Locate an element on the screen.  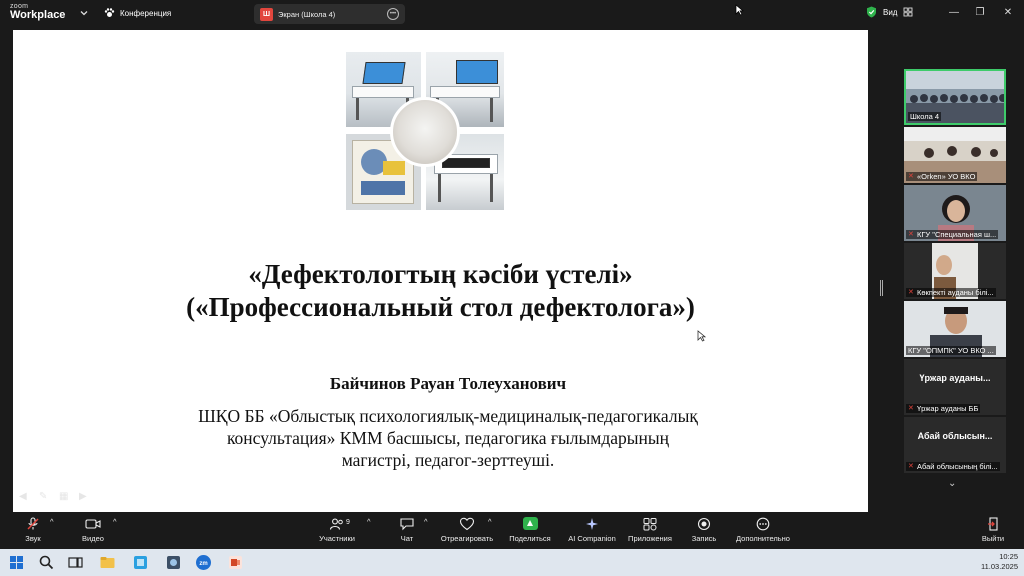
participants-label: Участники is located at coordinates (337, 538).